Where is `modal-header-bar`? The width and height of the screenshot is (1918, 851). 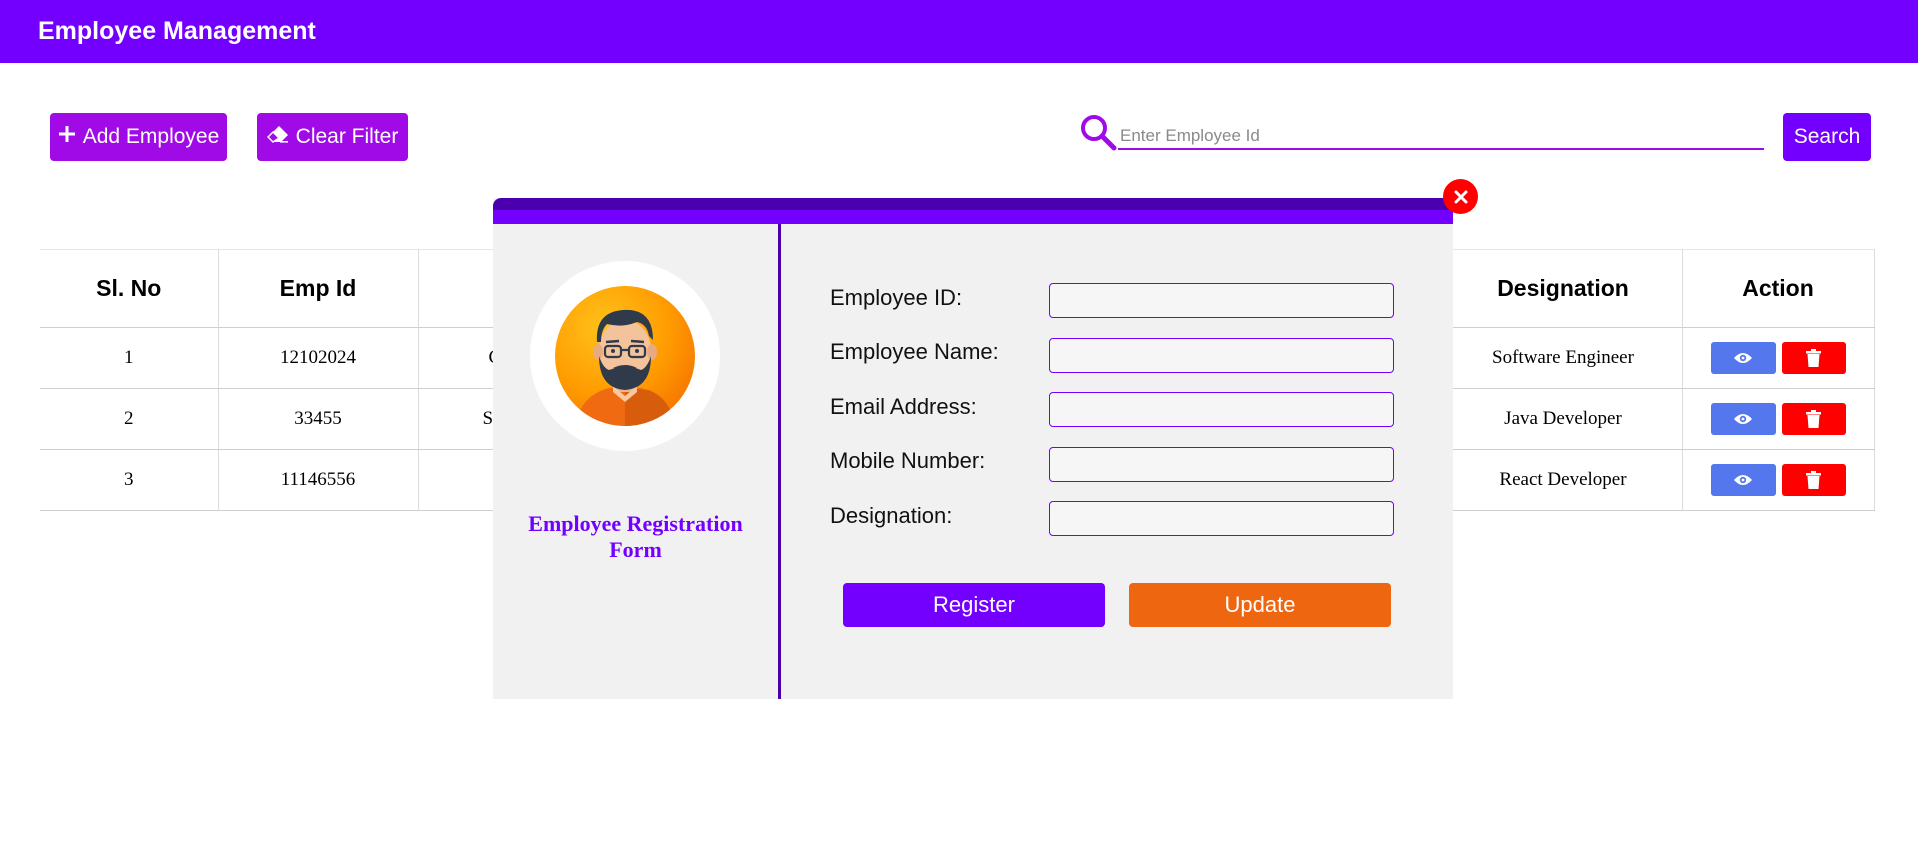 modal-header-bar is located at coordinates (973, 211).